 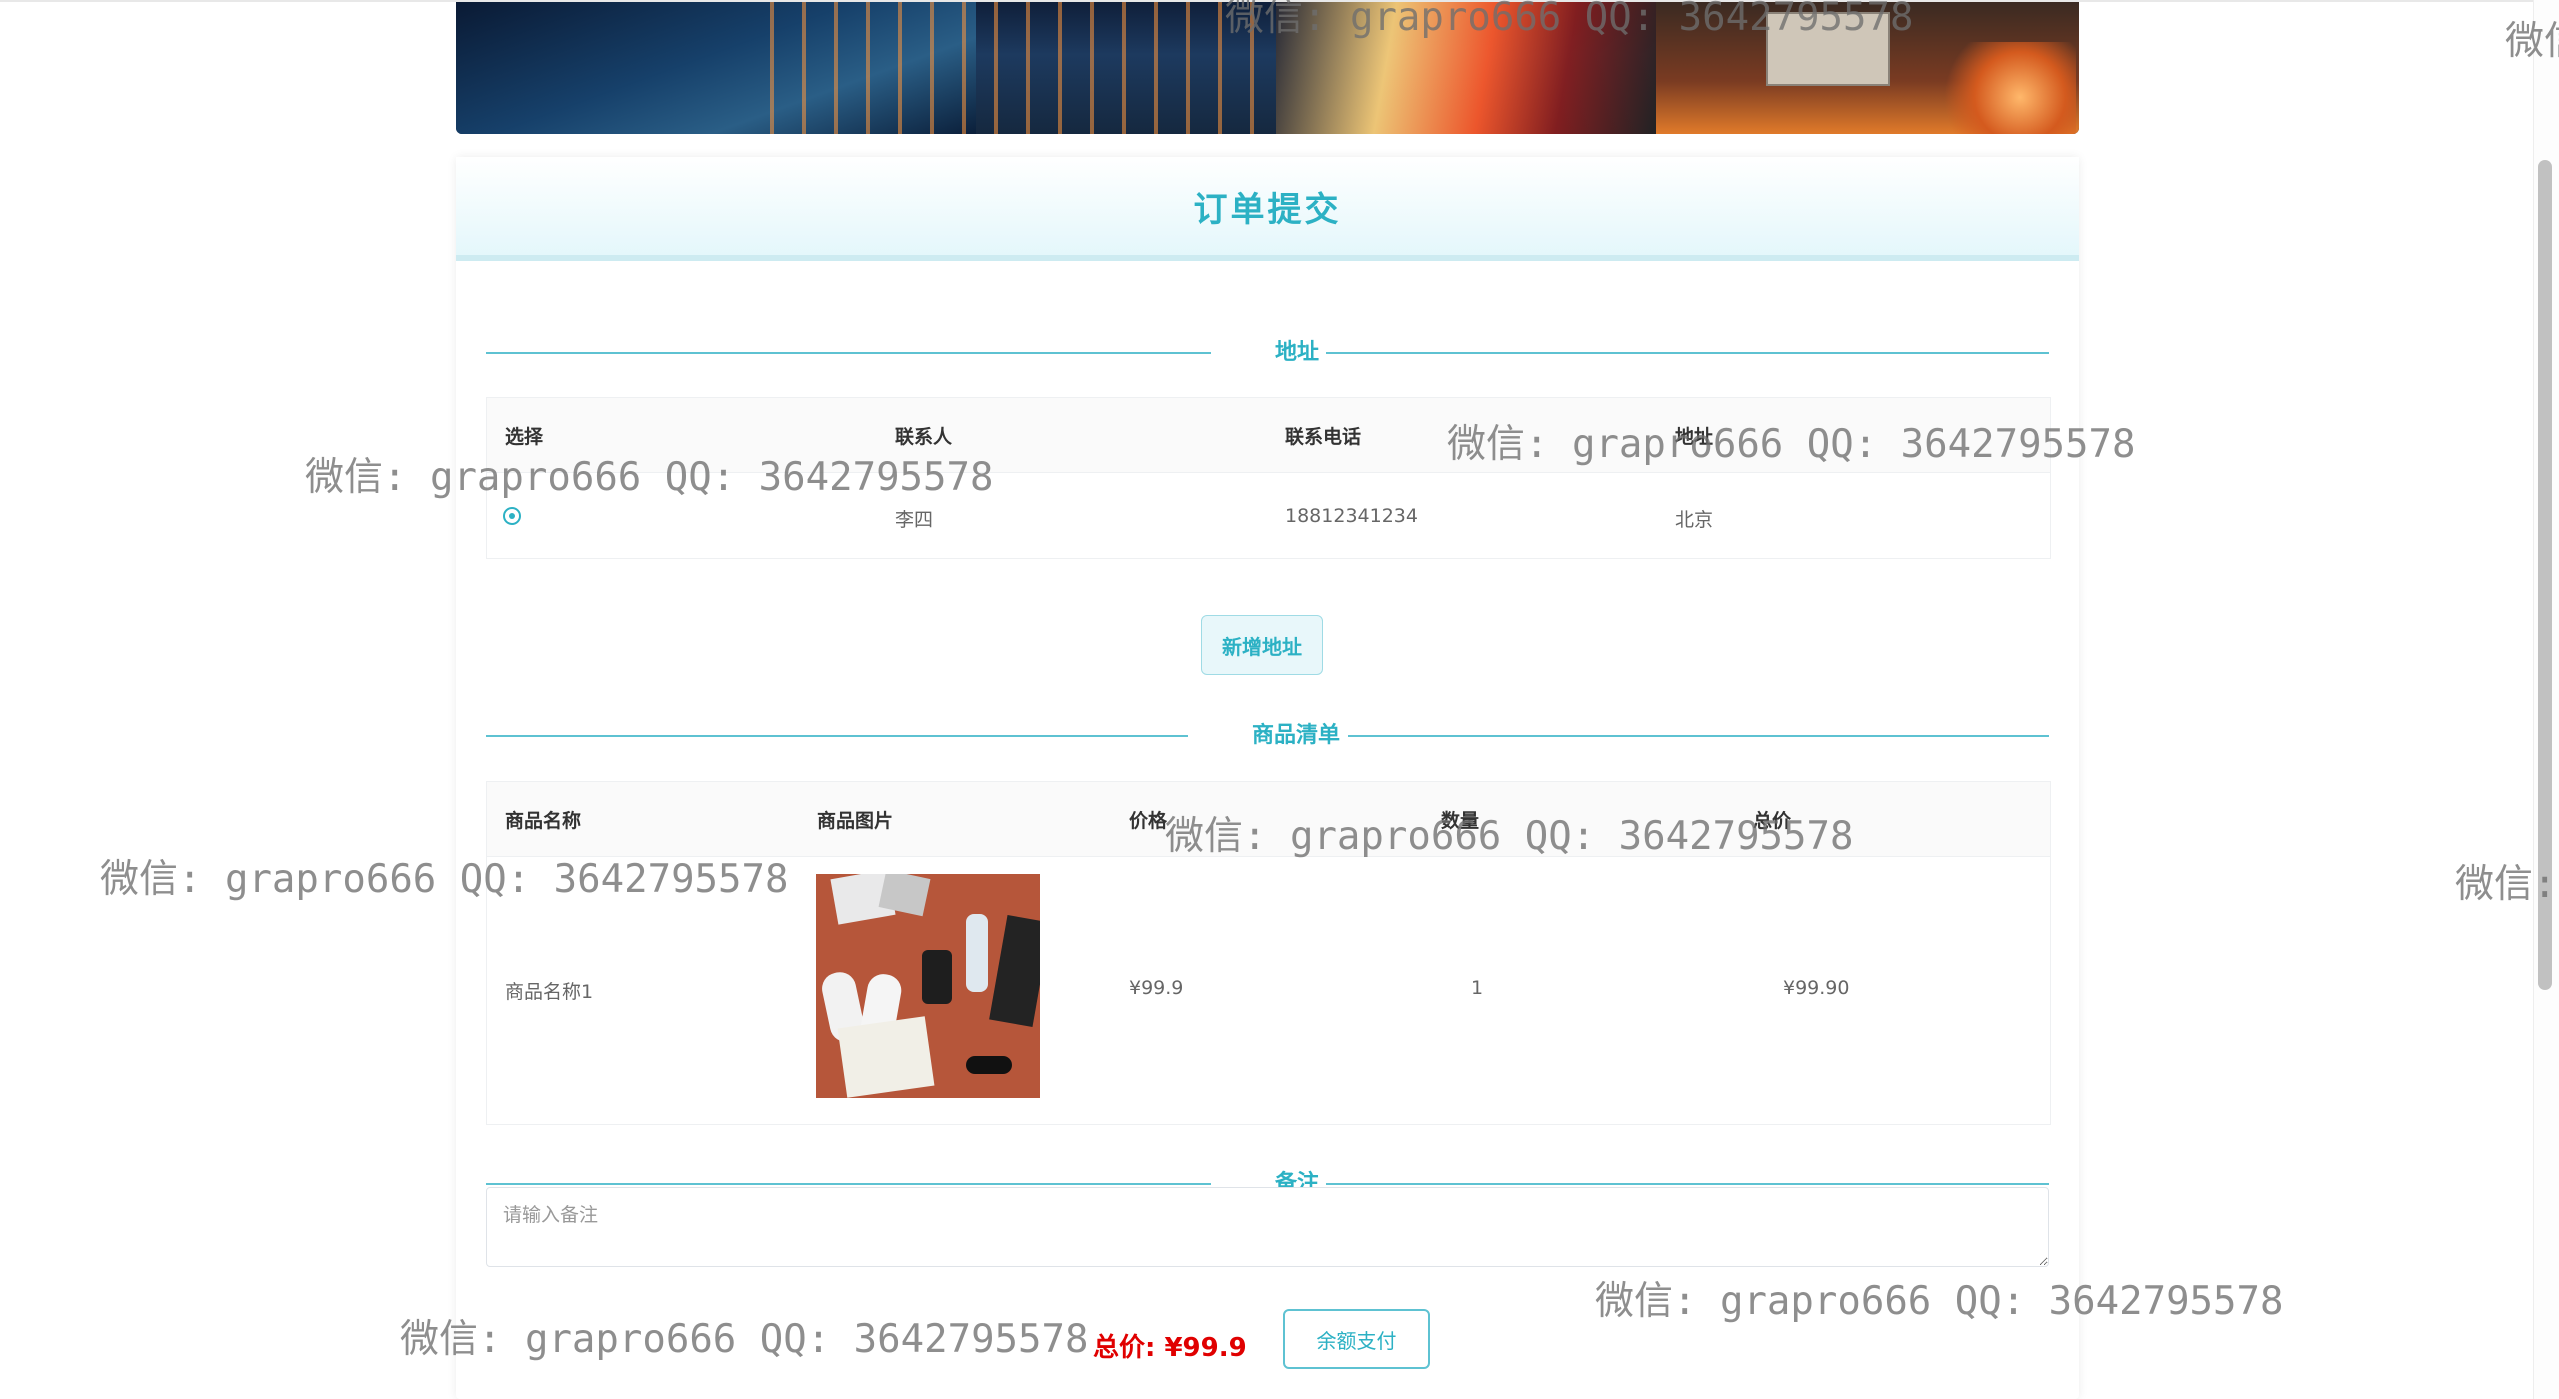 I want to click on product-total: ¥99.90, so click(x=1816, y=988).